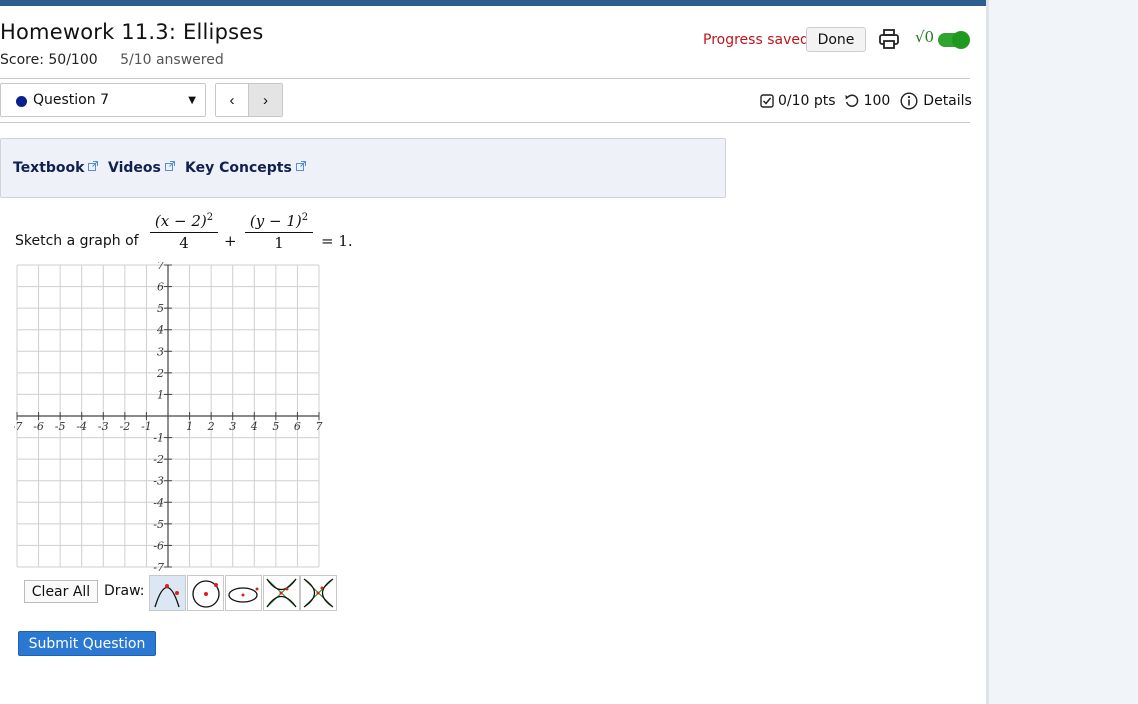 This screenshot has width=1138, height=704. I want to click on question-dropdown: Question 7 ▼, so click(103, 100).